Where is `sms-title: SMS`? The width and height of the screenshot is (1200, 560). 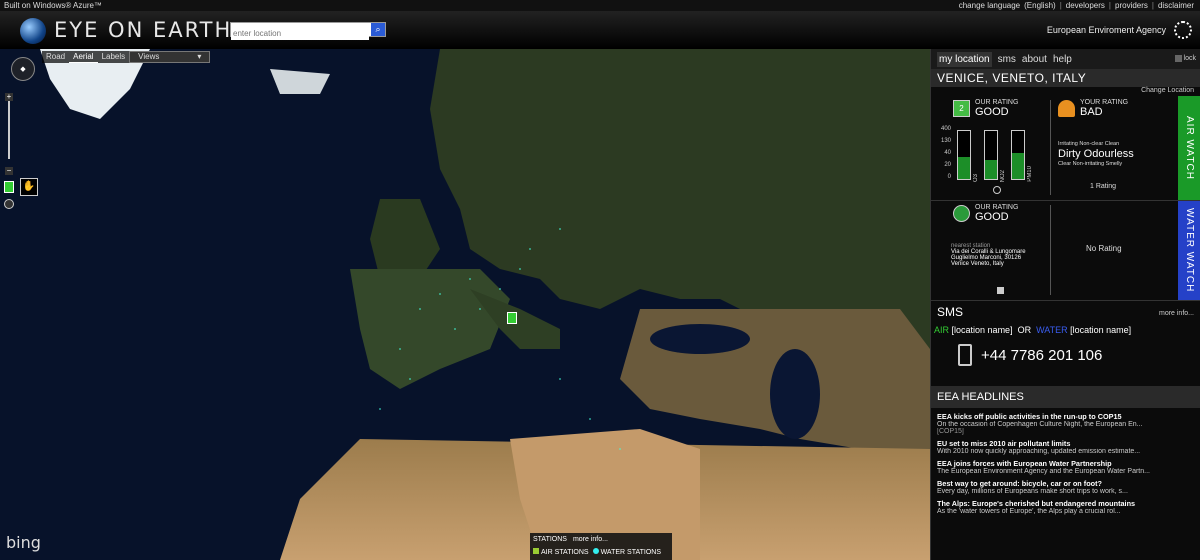
sms-title: SMS is located at coordinates (950, 312).